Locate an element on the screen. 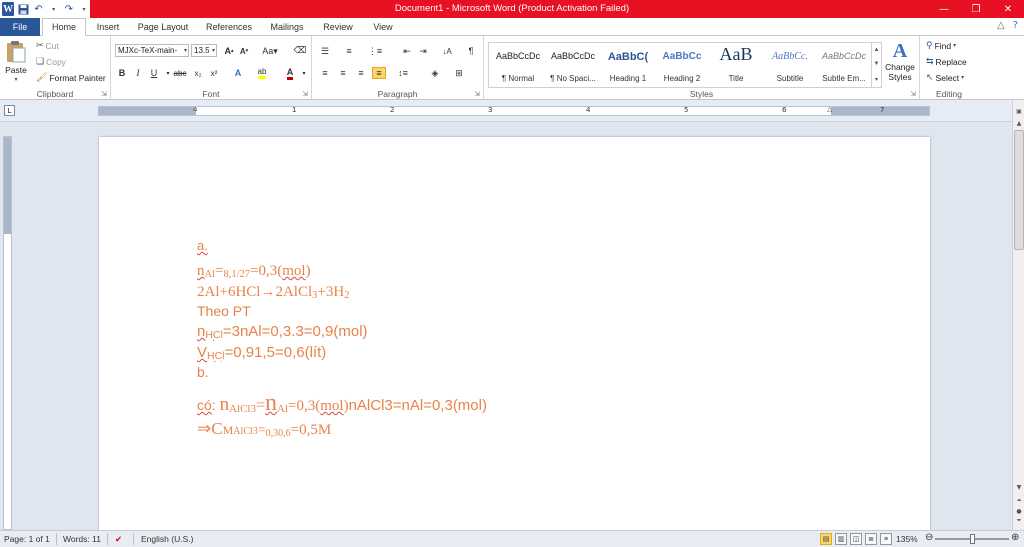 The width and height of the screenshot is (1024, 547). outline-icon: ≣ is located at coordinates (871, 539).